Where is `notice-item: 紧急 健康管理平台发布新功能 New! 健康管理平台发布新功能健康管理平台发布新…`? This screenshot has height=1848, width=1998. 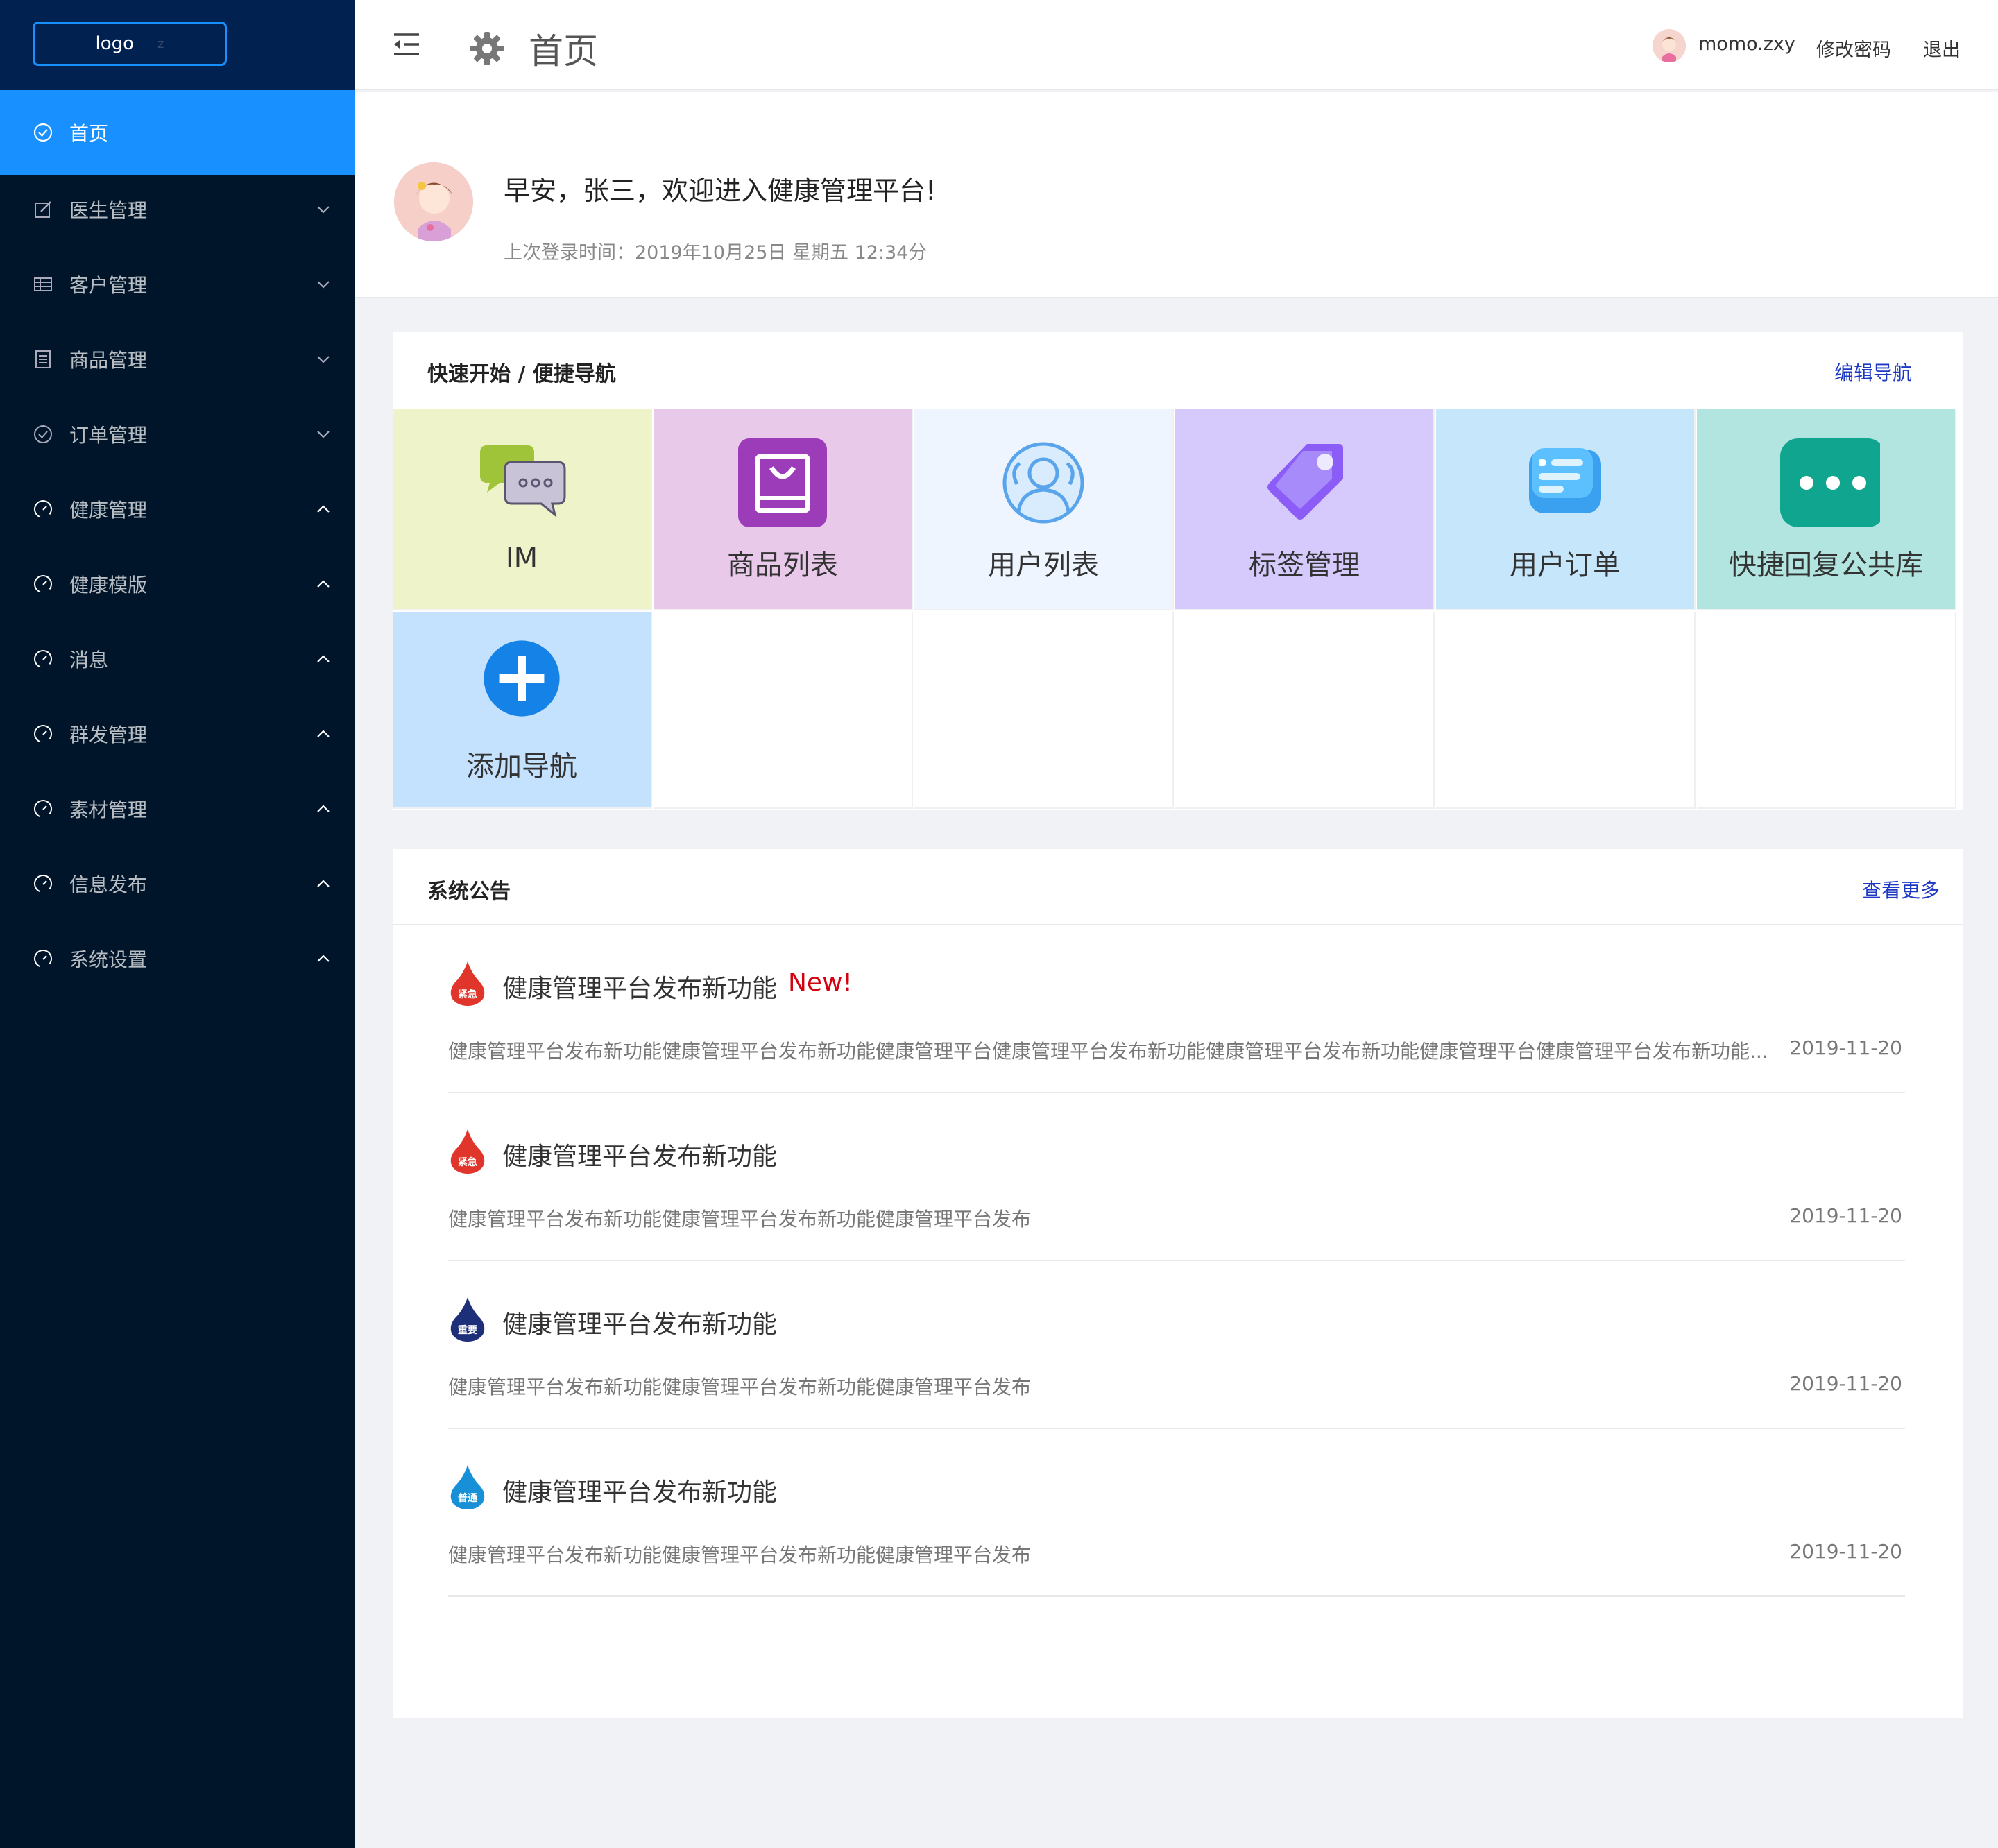 notice-item: 紧急 健康管理平台发布新功能 New! 健康管理平台发布新功能健康管理平台发布新… is located at coordinates (1176, 1009).